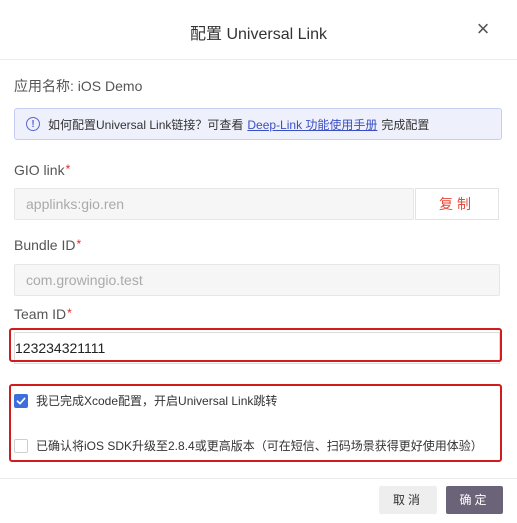 The height and width of the screenshot is (523, 517). Describe the element at coordinates (408, 500) in the screenshot. I see `cancel-button: 取消` at that location.